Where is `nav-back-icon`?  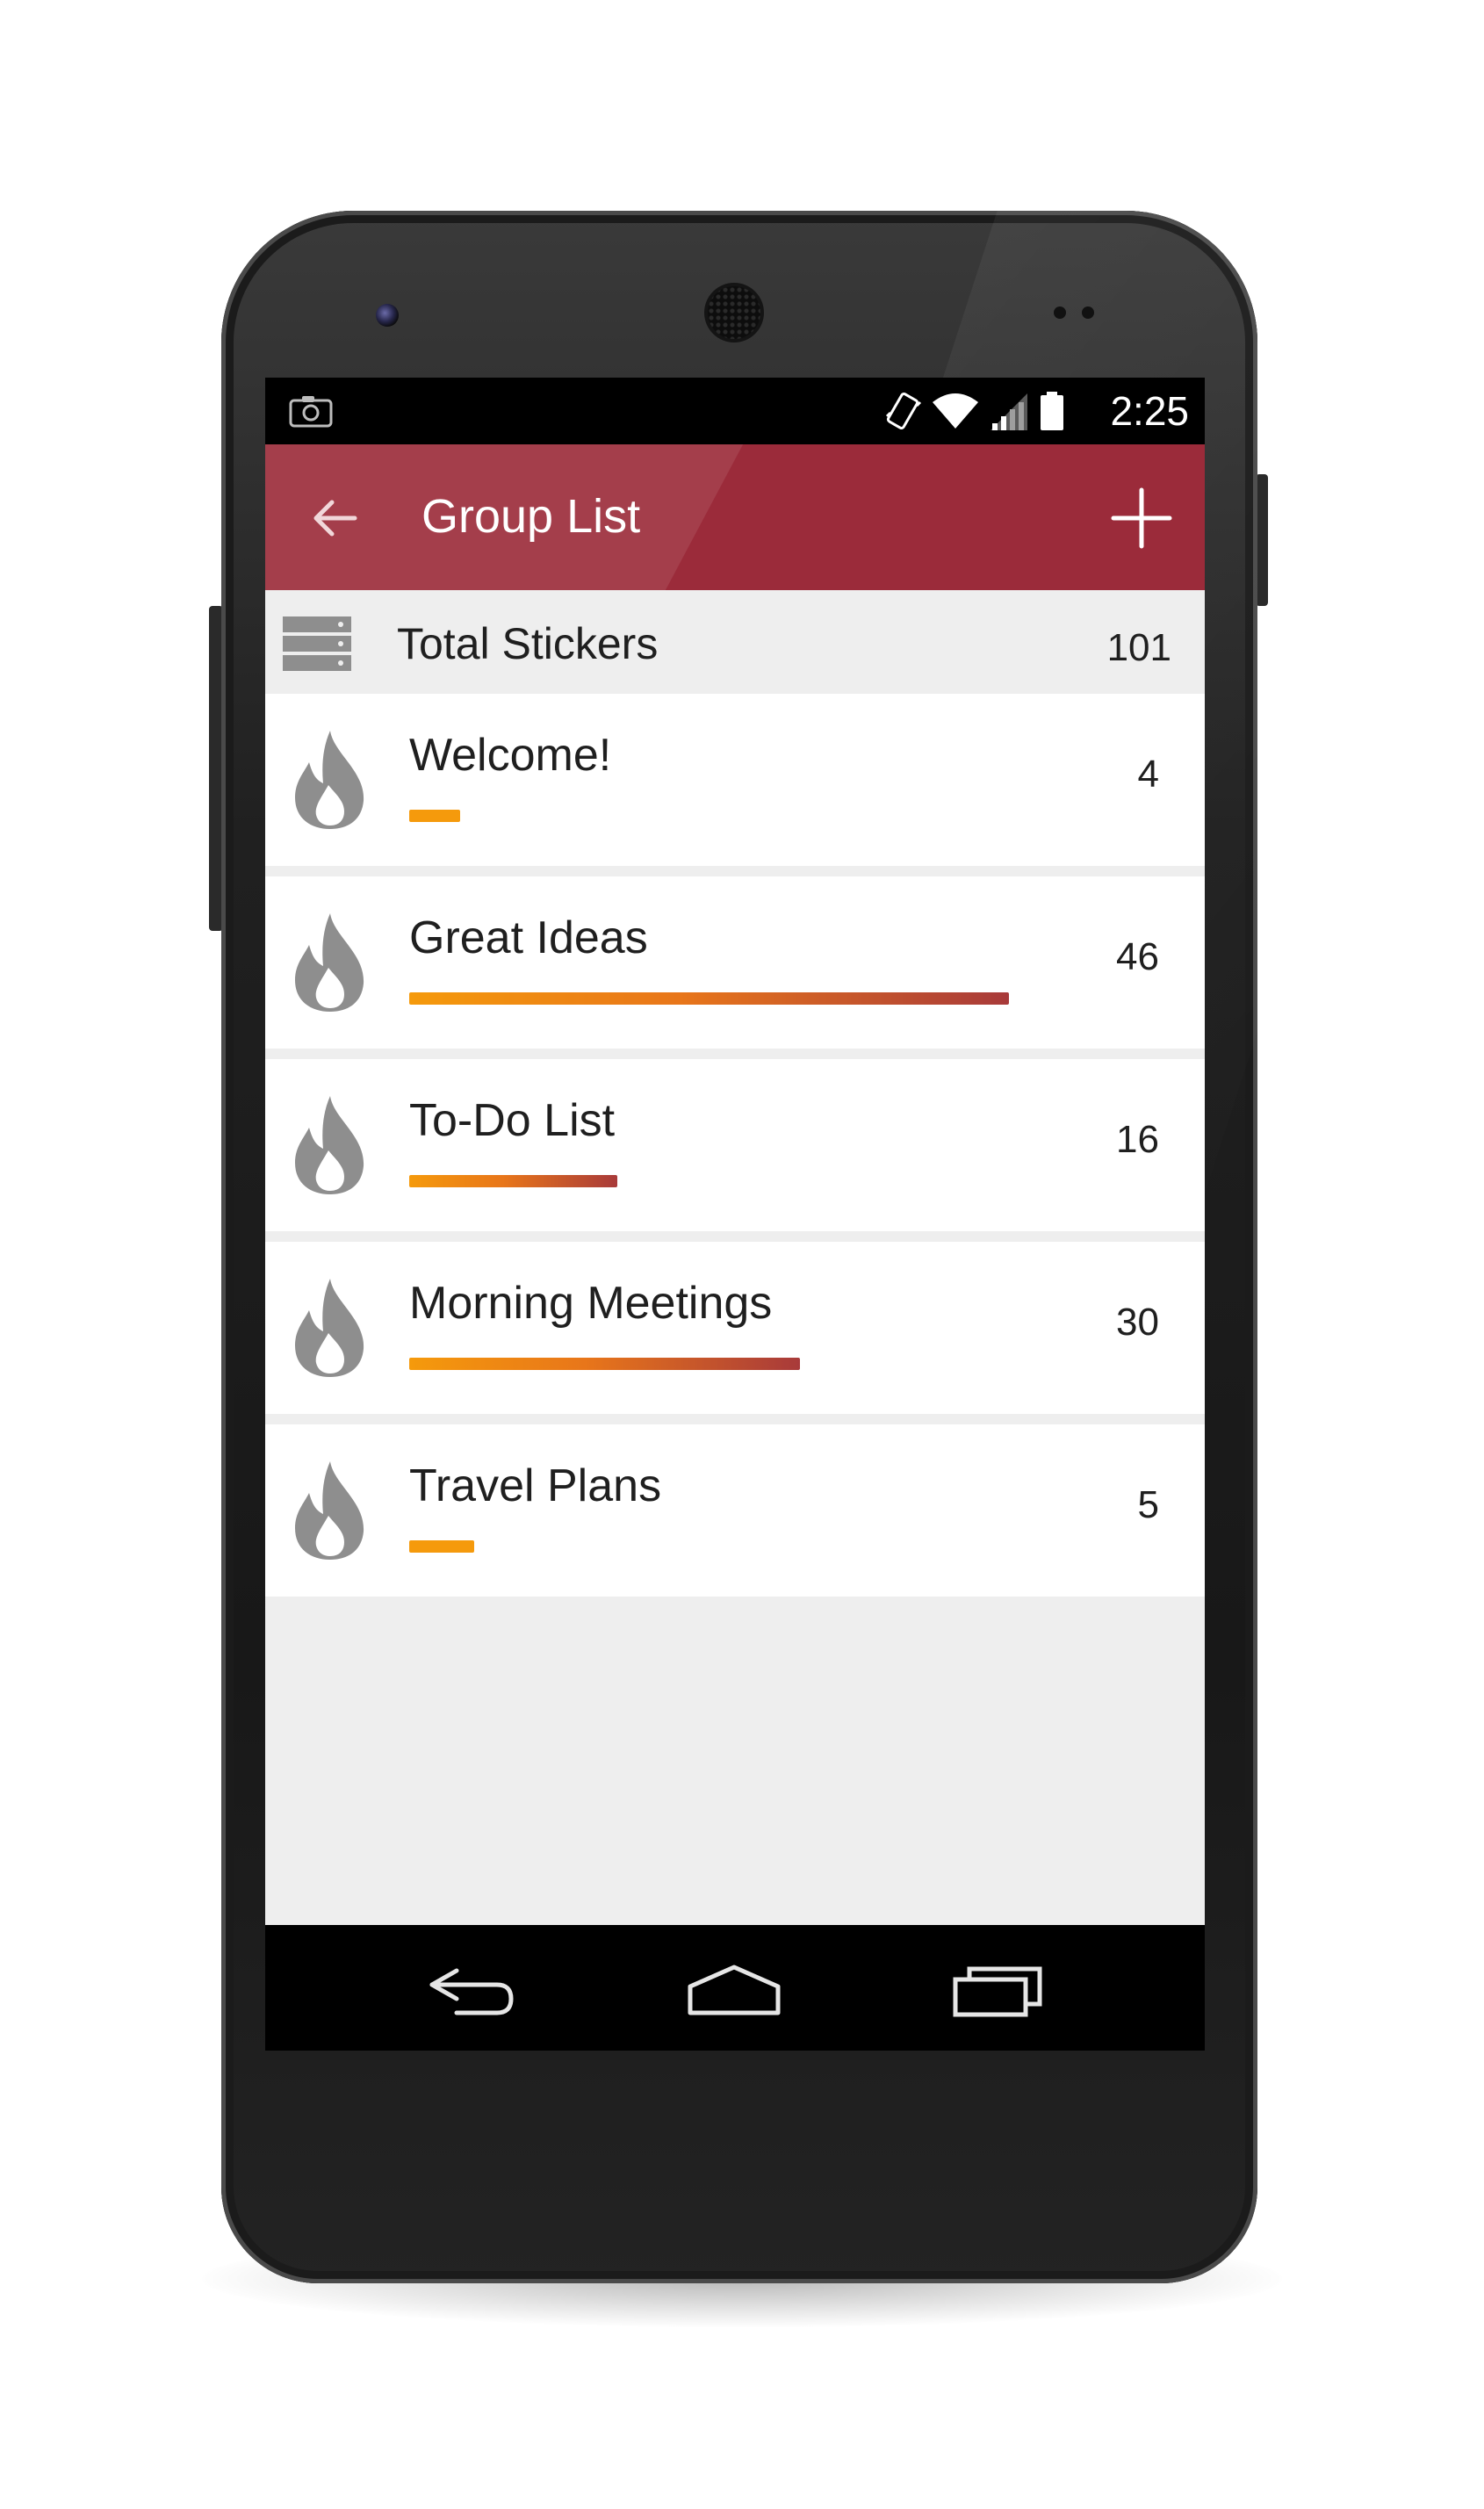
nav-back-icon is located at coordinates (470, 1989).